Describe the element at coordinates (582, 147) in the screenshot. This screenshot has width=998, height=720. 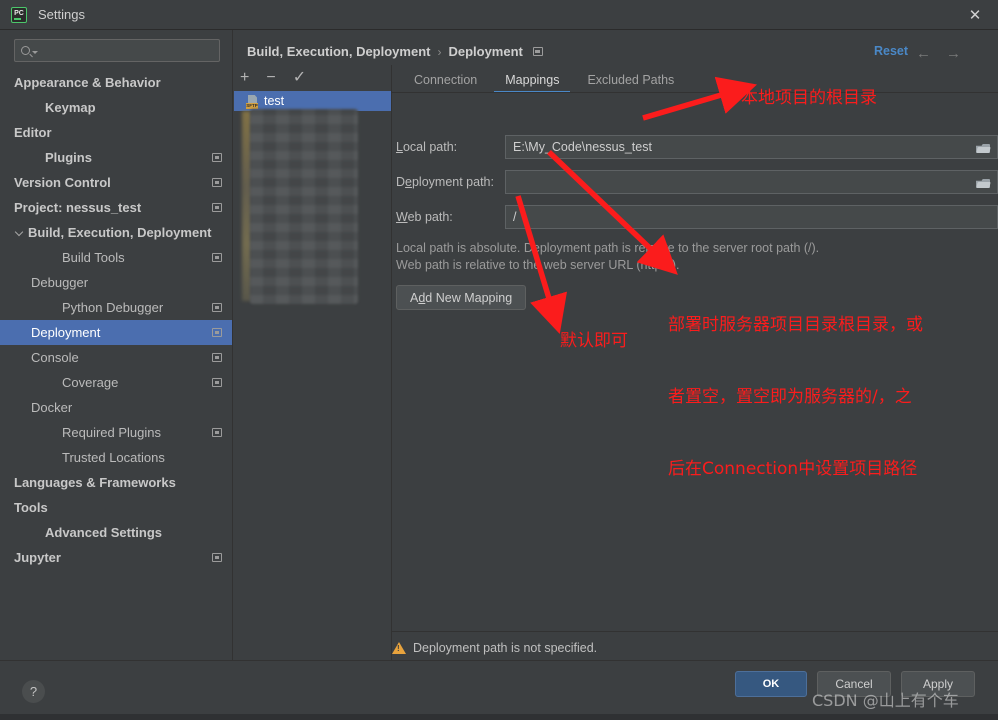
I see `local-path-value: E:\My_Code\nessus_test` at that location.